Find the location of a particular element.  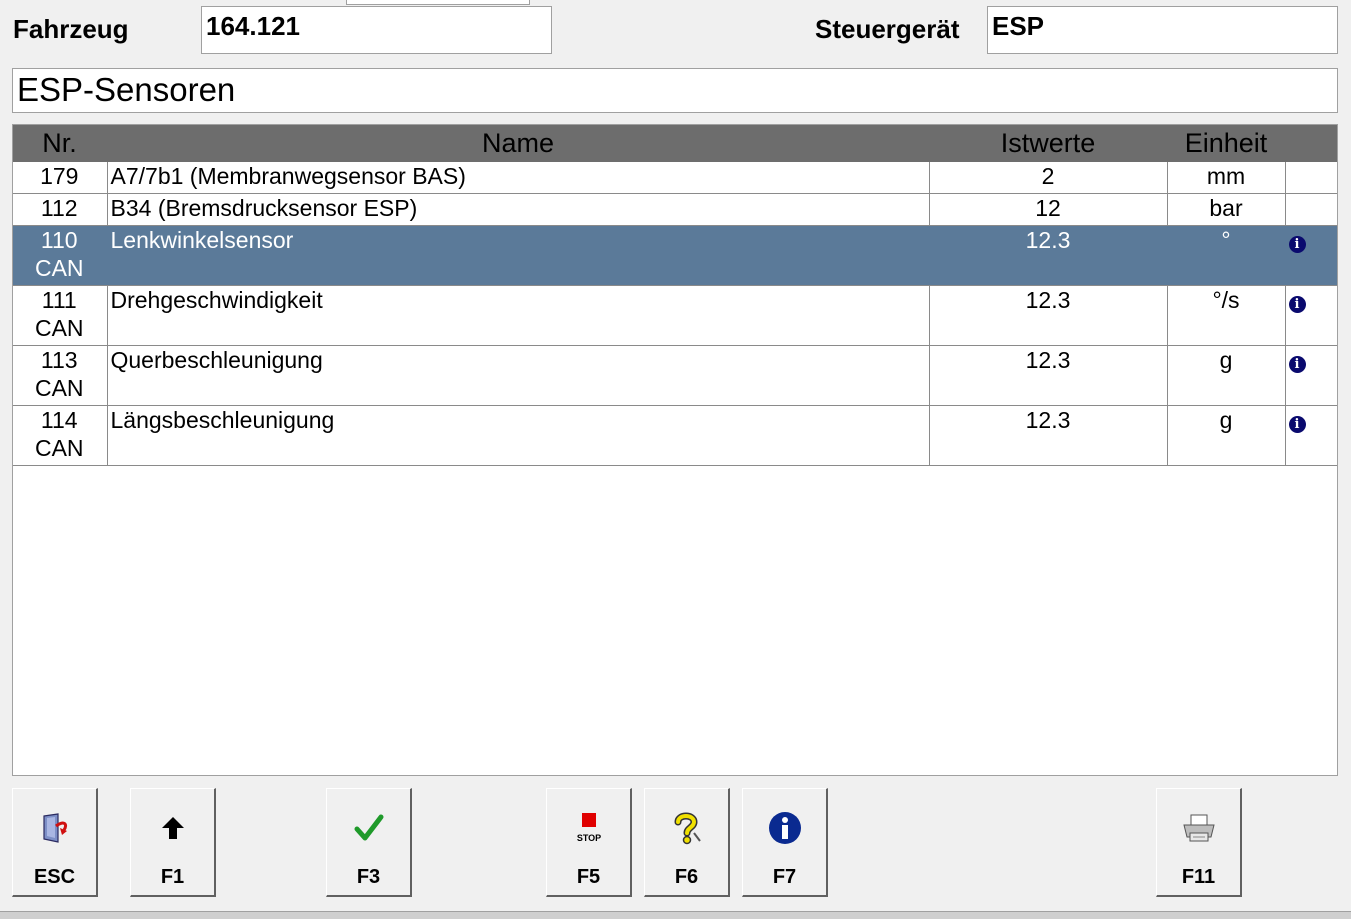

svg-text: STOP is located at coordinates (588, 838).